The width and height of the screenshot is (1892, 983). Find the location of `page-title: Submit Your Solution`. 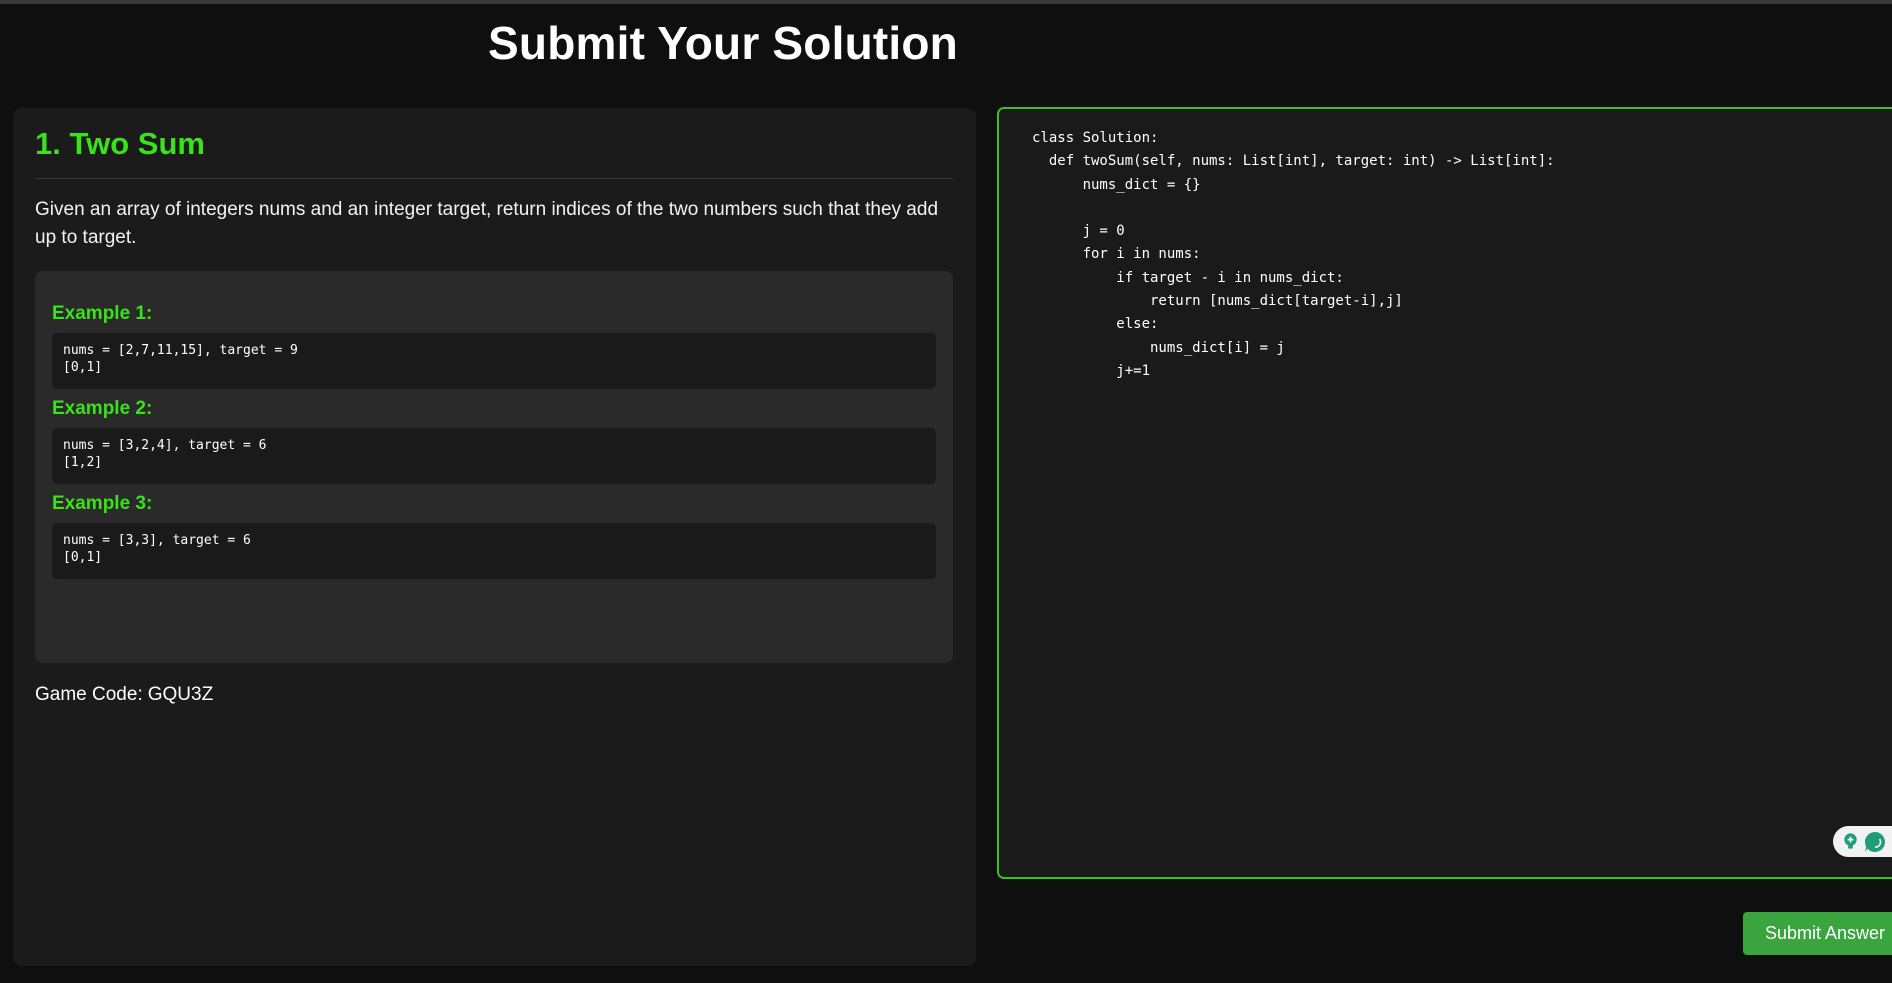

page-title: Submit Your Solution is located at coordinates (723, 43).